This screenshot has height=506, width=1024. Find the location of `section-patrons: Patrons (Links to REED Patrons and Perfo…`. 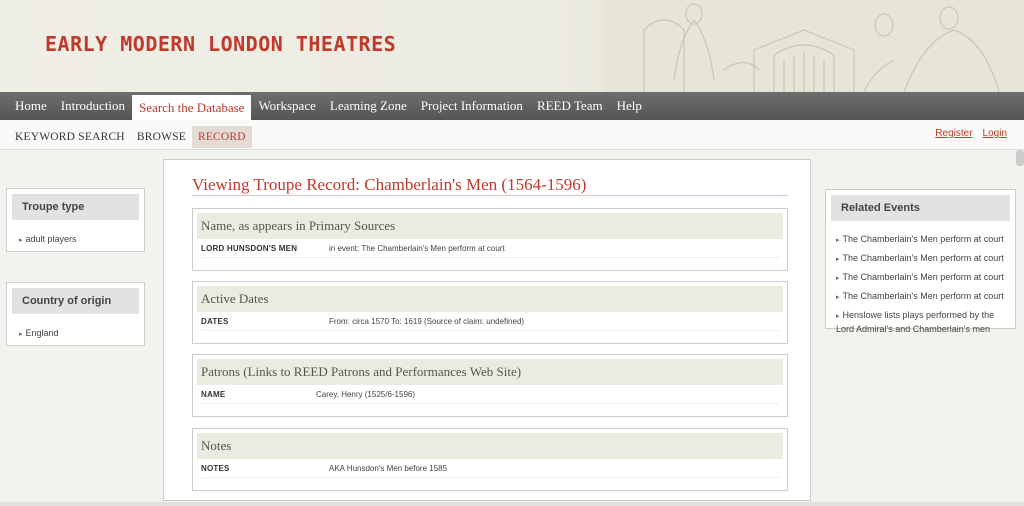

section-patrons: Patrons (Links to REED Patrons and Perfo… is located at coordinates (490, 385).